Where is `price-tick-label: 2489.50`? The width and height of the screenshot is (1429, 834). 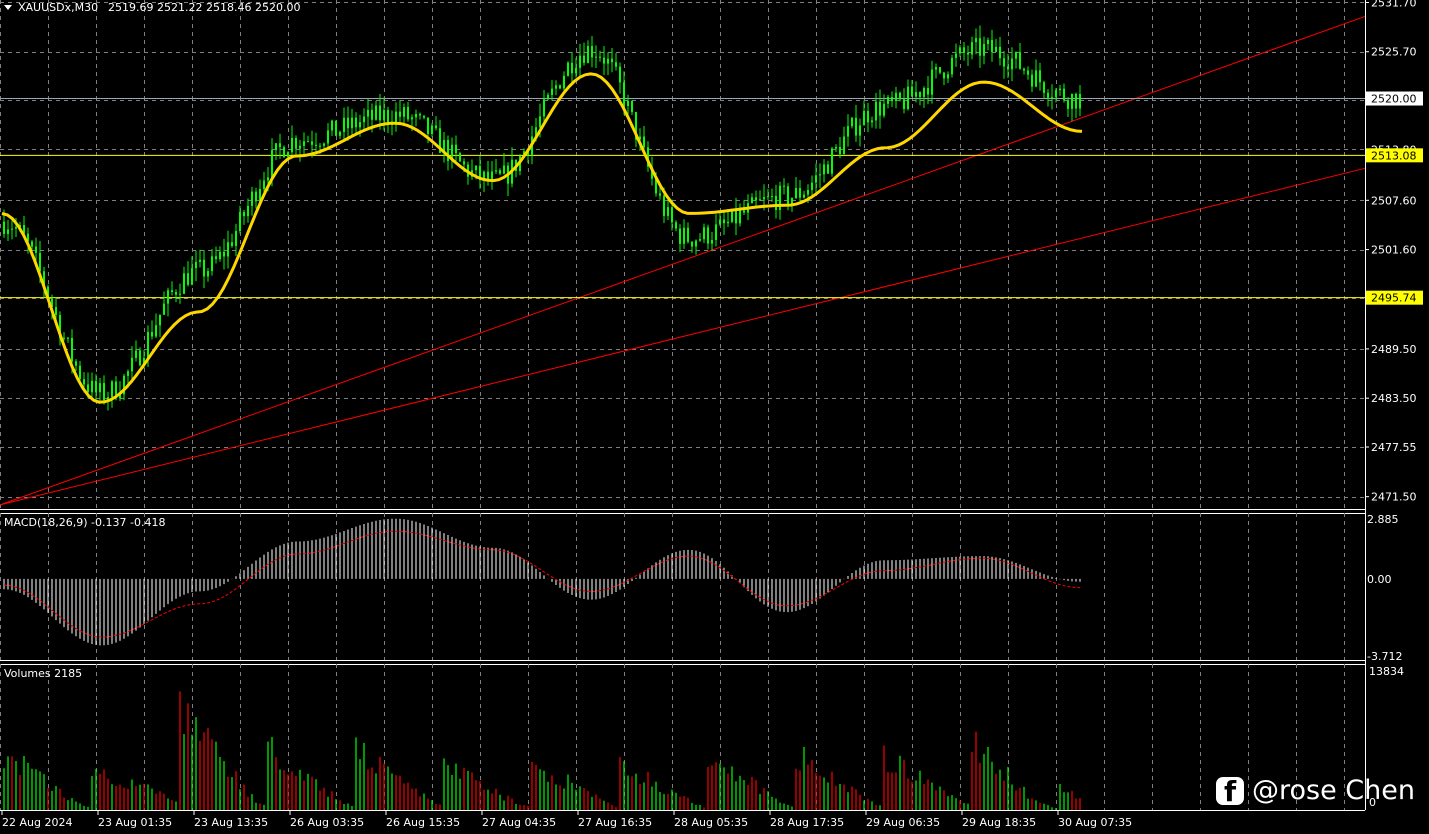 price-tick-label: 2489.50 is located at coordinates (1394, 349).